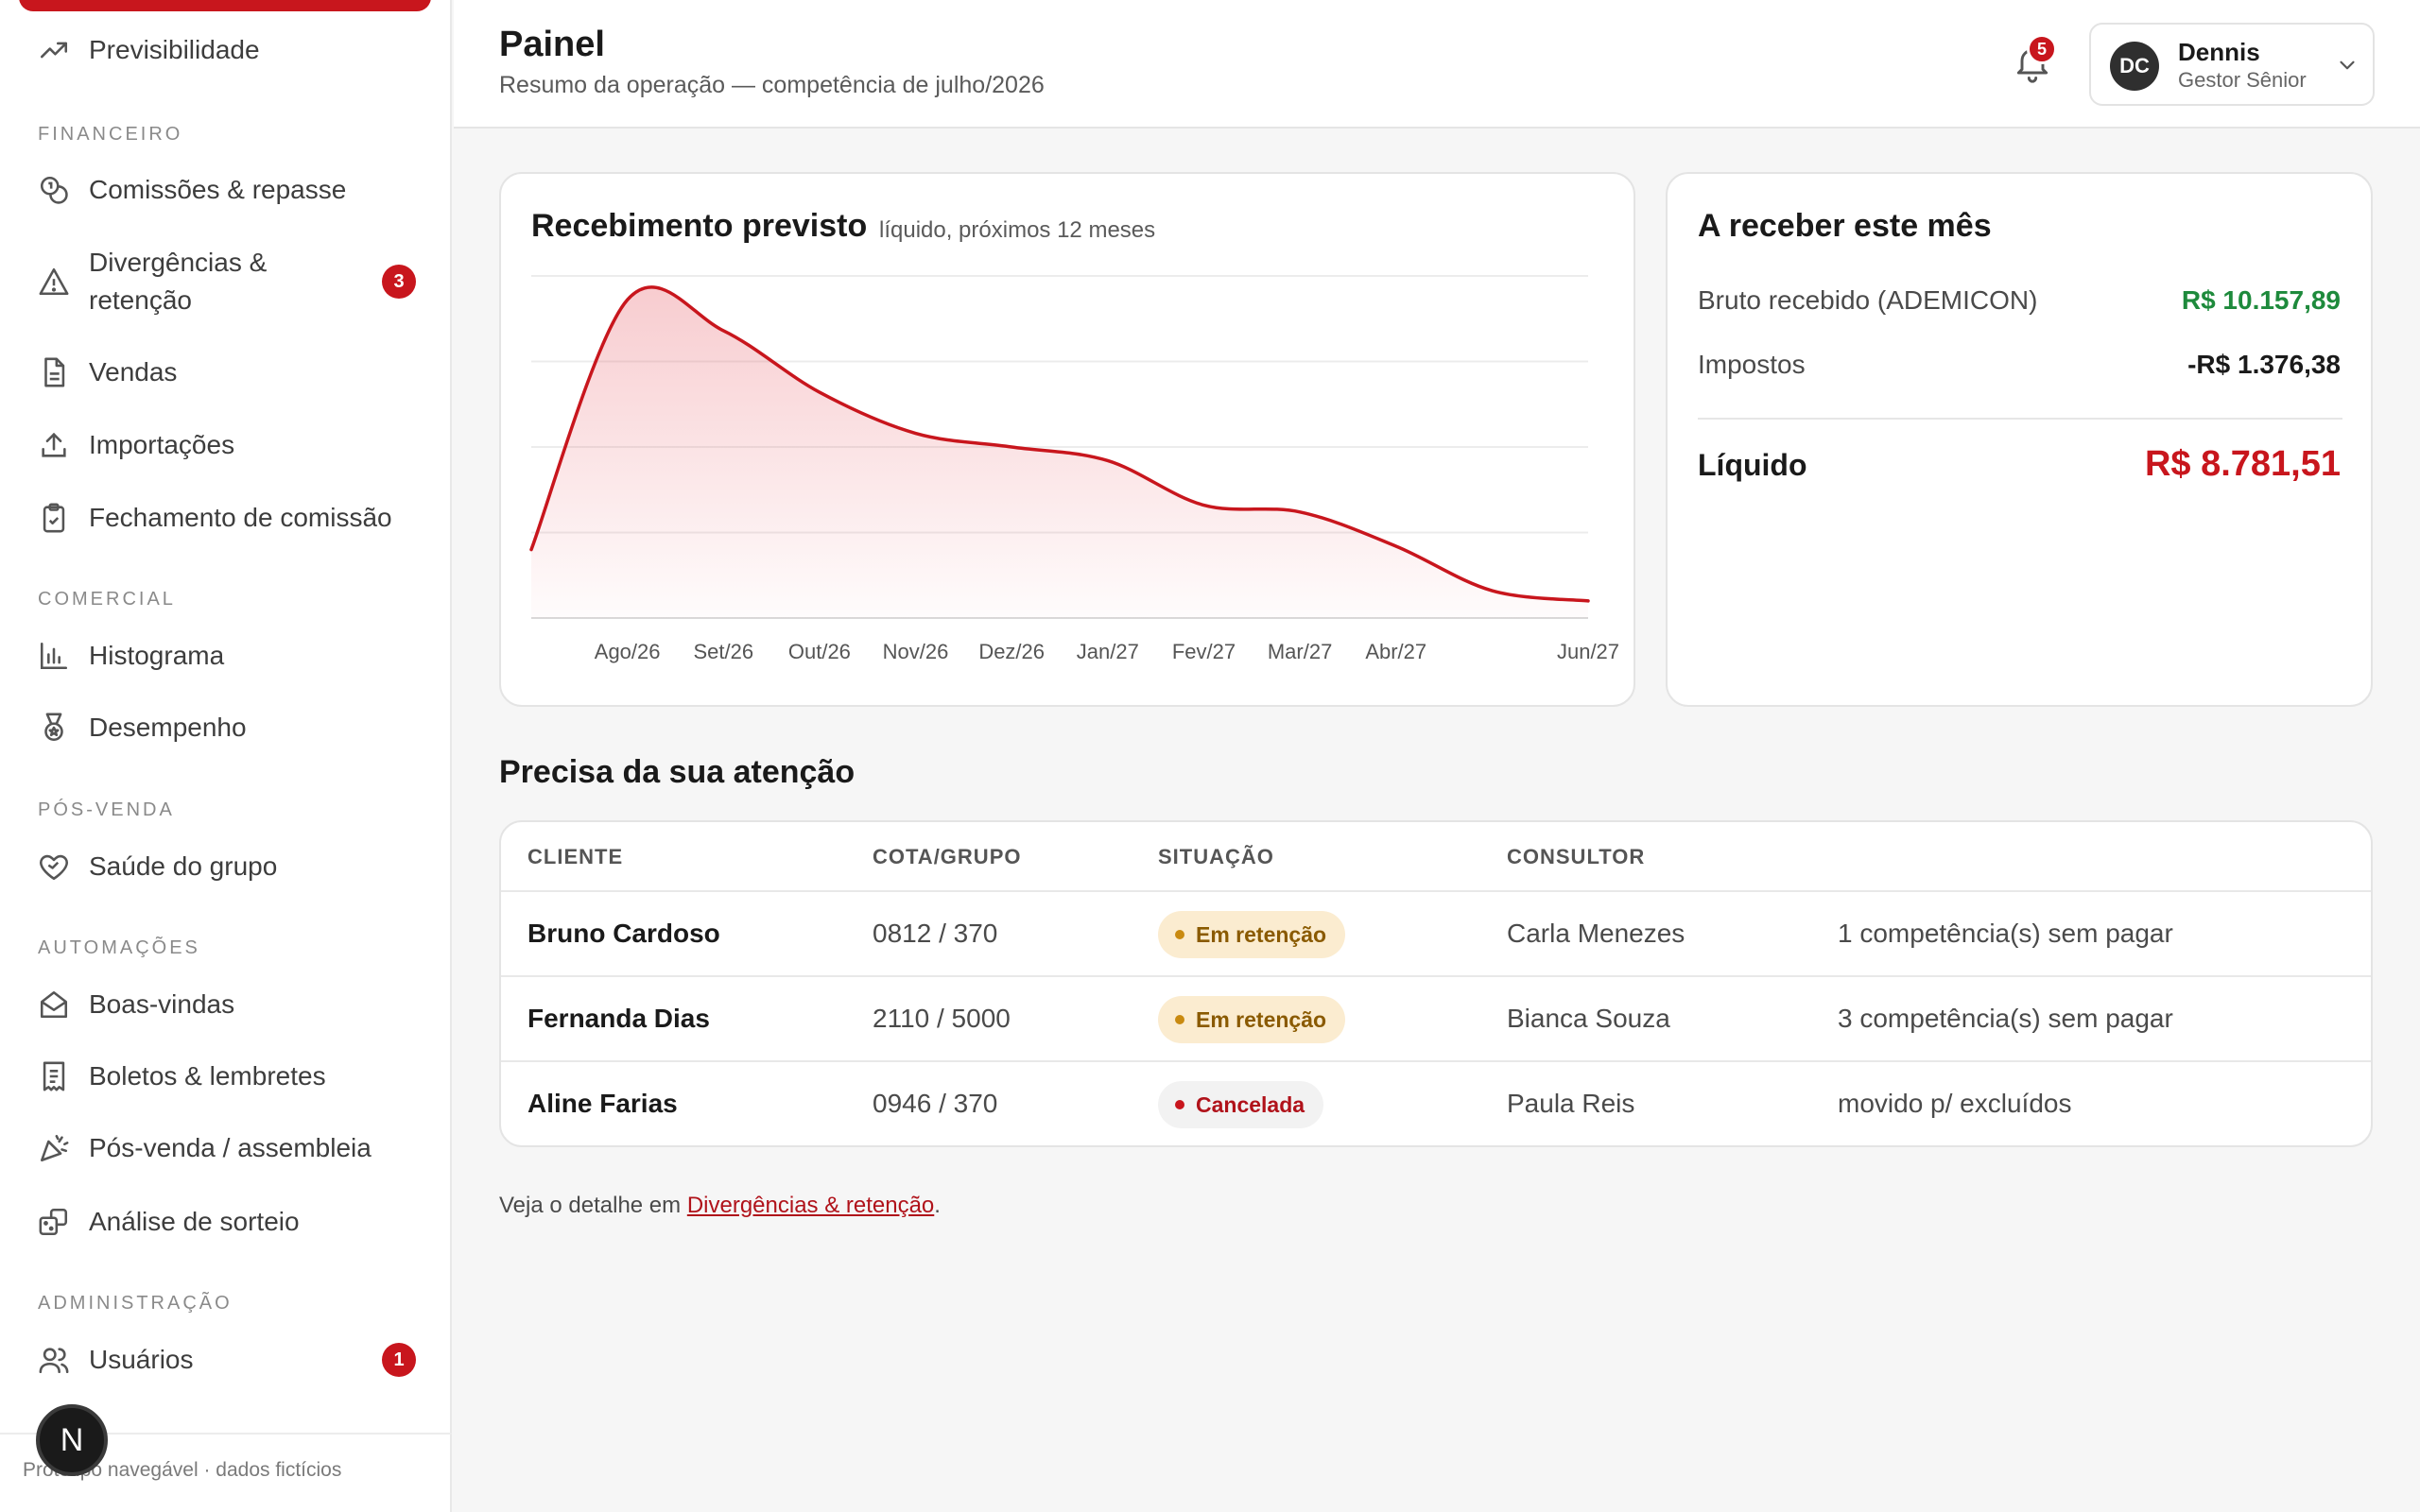  I want to click on consultant-name: Carla Menezes, so click(1596, 933).